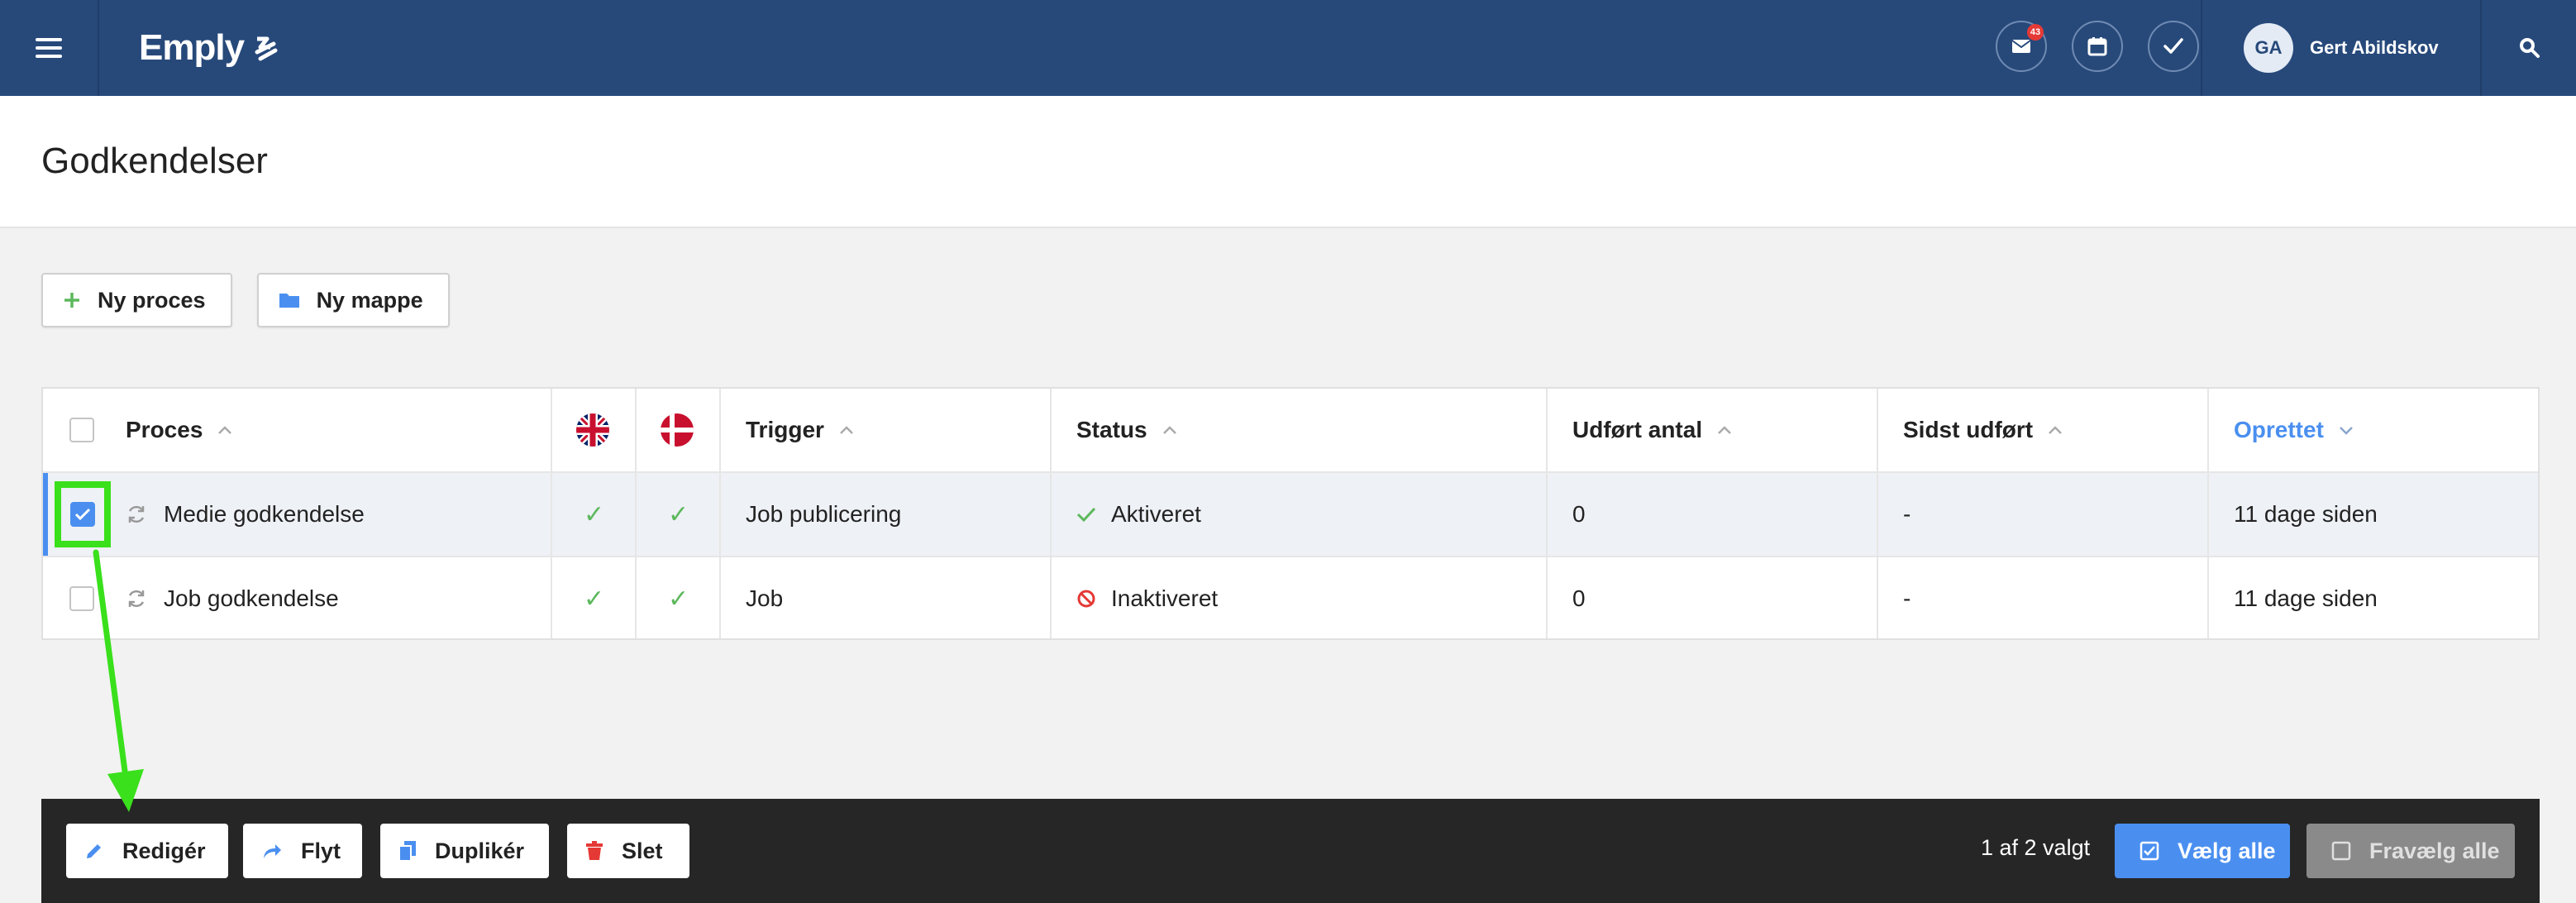 Image resolution: width=2576 pixels, height=903 pixels. I want to click on danish-flag-icon, so click(677, 430).